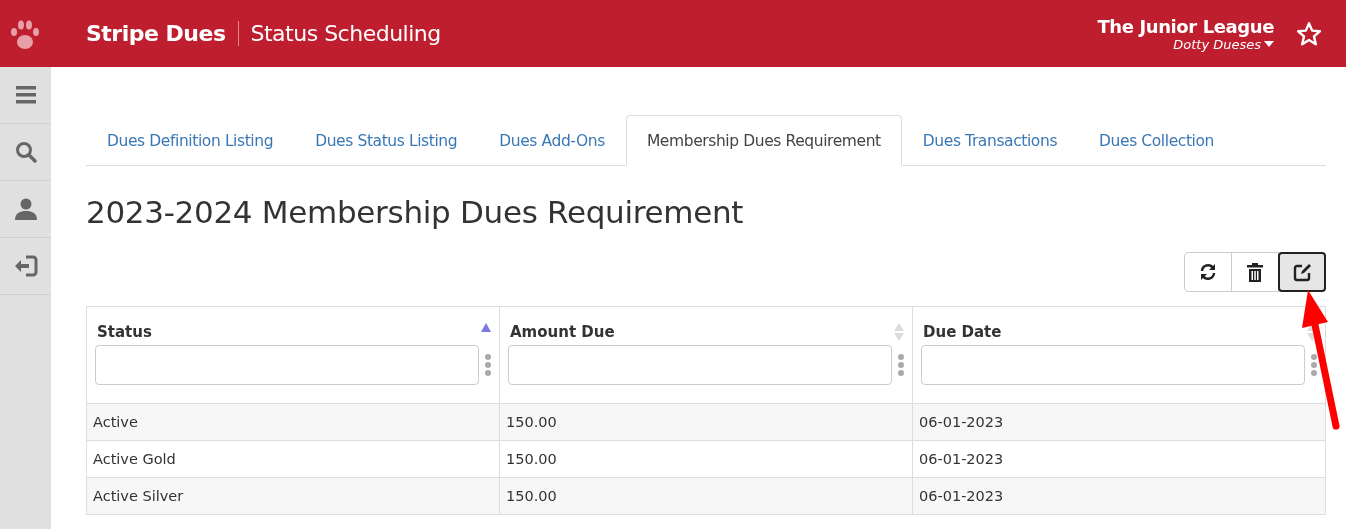  I want to click on app-name: Stripe Dues, so click(162, 33).